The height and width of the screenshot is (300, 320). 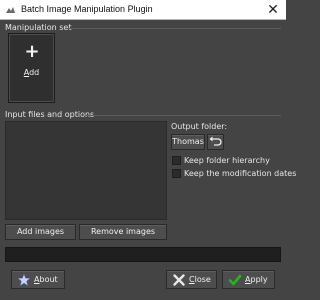 I want to click on keep-hierarchy-label: Keep folder hierarchy, so click(x=227, y=160).